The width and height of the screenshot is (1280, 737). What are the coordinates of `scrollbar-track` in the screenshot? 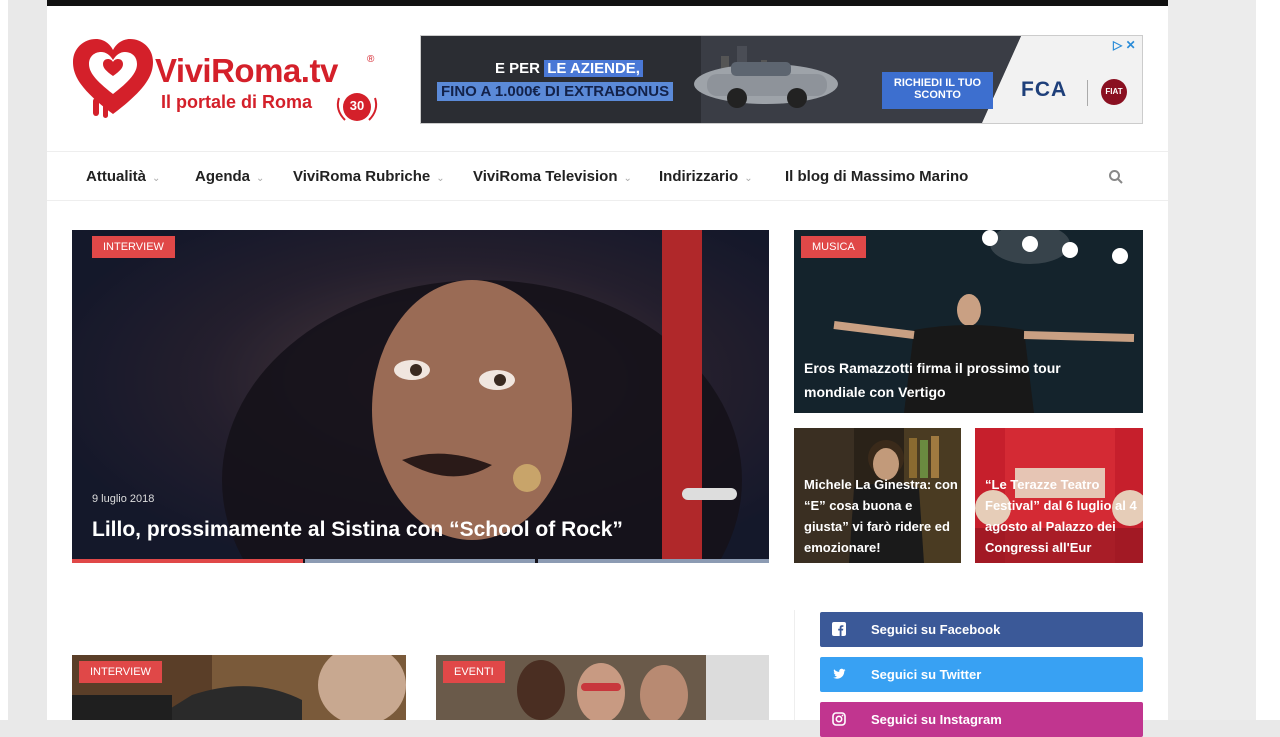 It's located at (1268, 360).